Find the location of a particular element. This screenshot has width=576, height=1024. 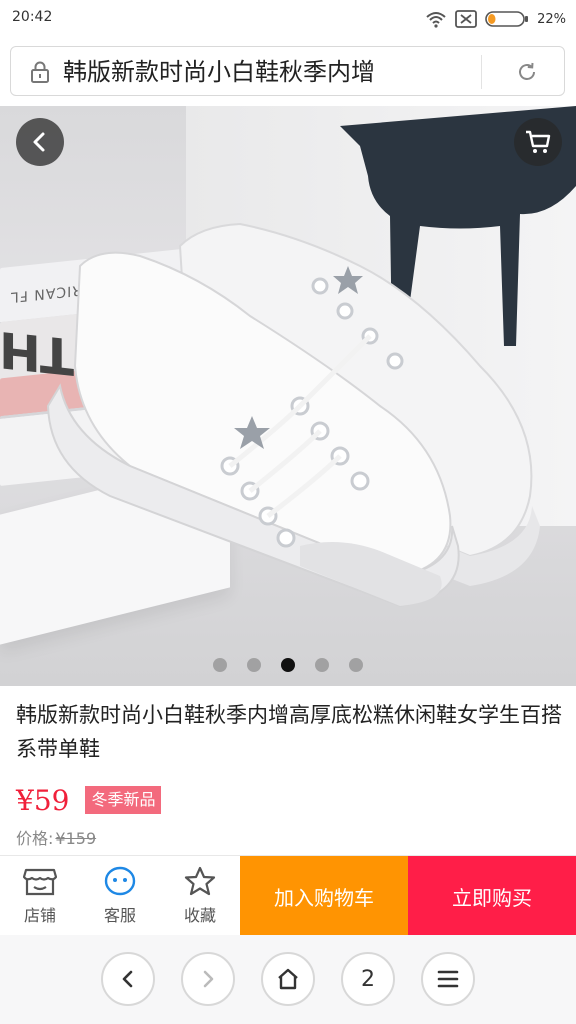

battery-icon is located at coordinates (507, 19).